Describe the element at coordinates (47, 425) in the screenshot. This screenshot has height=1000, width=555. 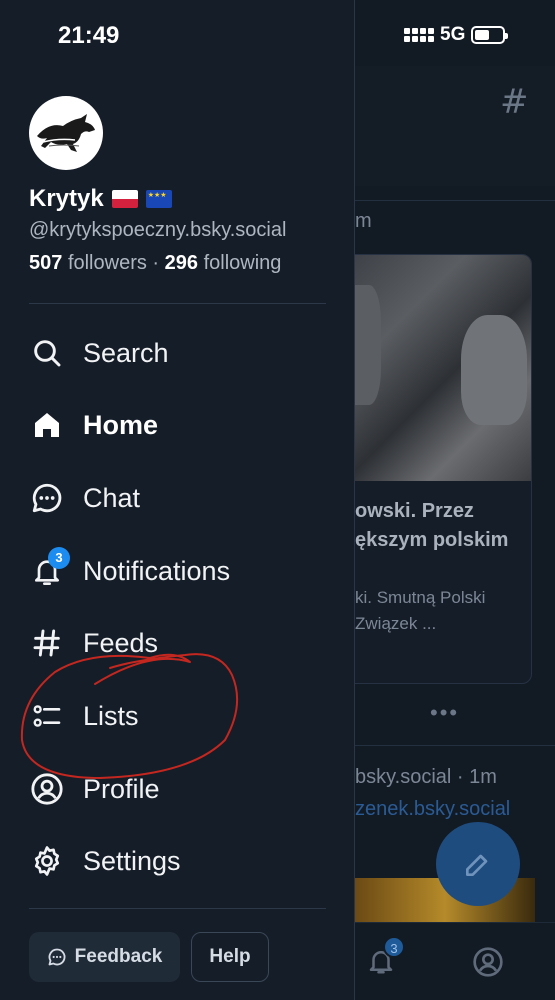
I see `home-icon` at that location.